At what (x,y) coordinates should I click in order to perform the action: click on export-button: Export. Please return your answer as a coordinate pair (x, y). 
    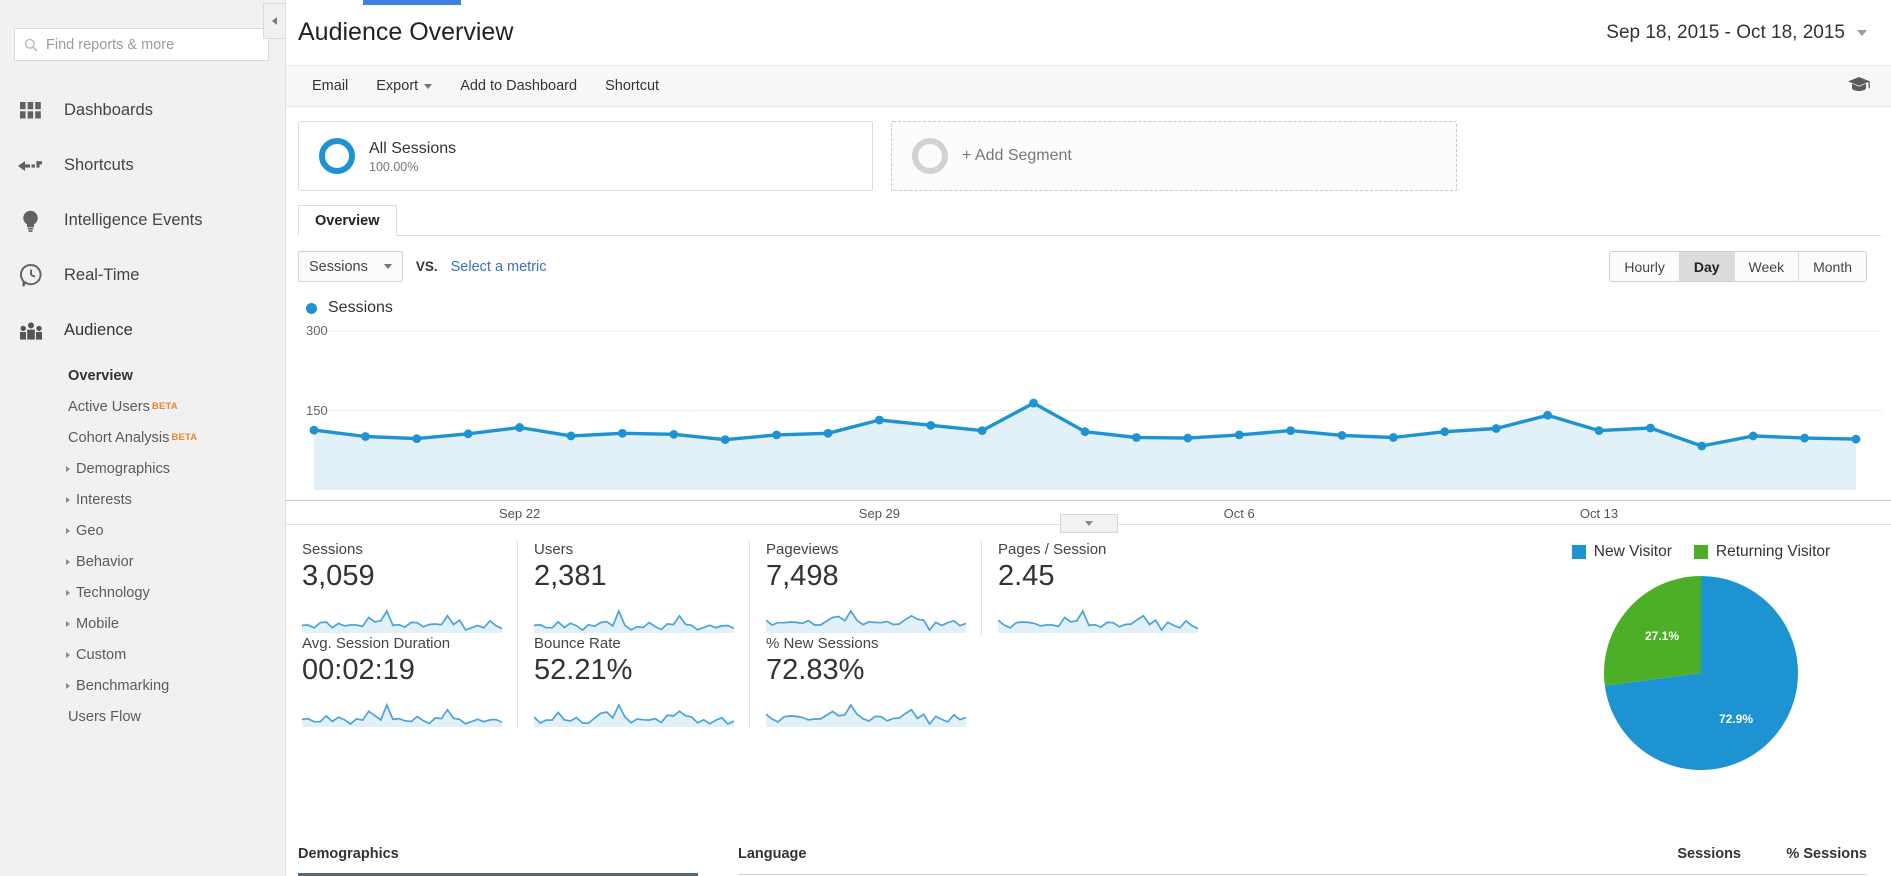
    Looking at the image, I should click on (404, 86).